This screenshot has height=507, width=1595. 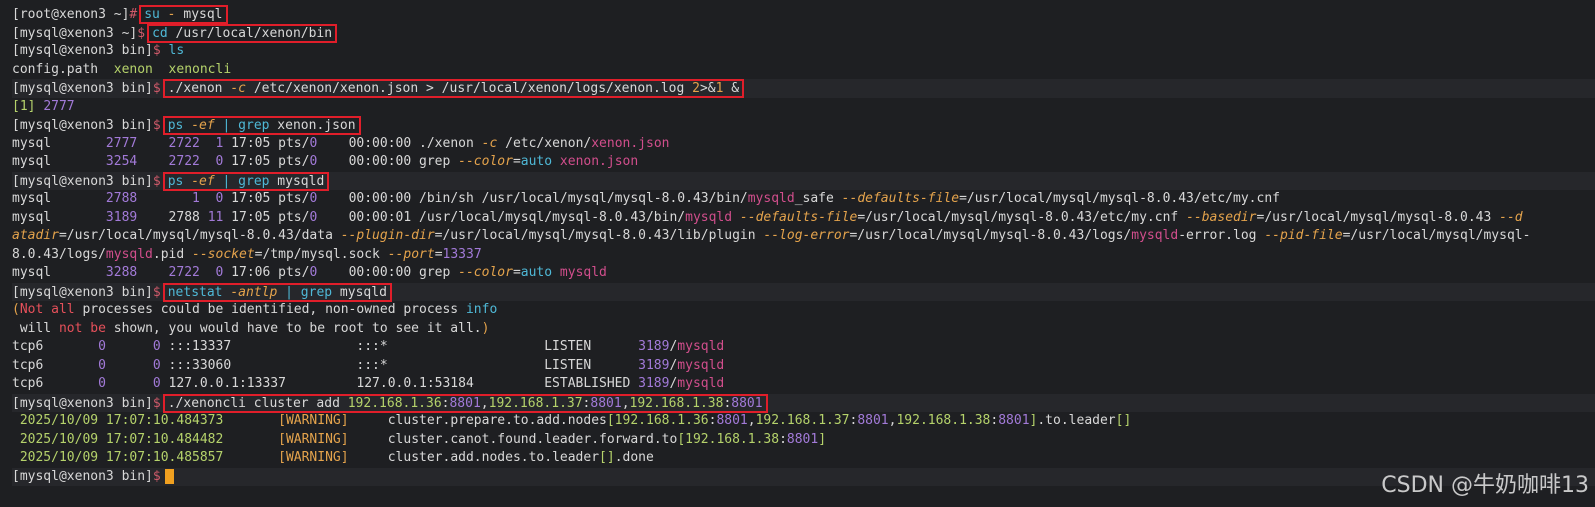 I want to click on command-highlight: netstat -antlp | grep mysqld, so click(x=277, y=292).